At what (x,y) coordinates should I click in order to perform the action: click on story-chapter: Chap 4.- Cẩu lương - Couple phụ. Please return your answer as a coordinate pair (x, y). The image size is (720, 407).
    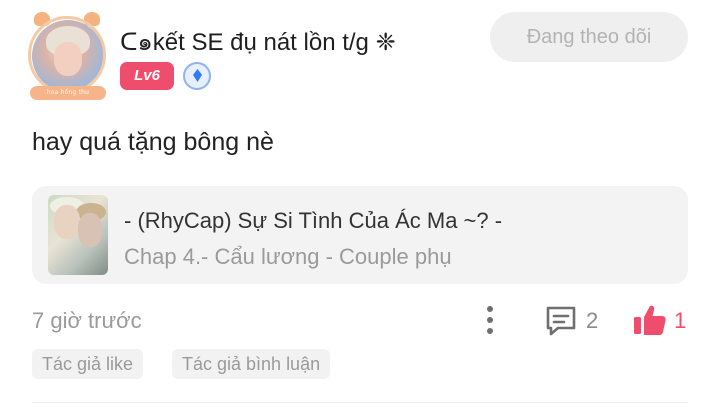
    Looking at the image, I should click on (288, 256).